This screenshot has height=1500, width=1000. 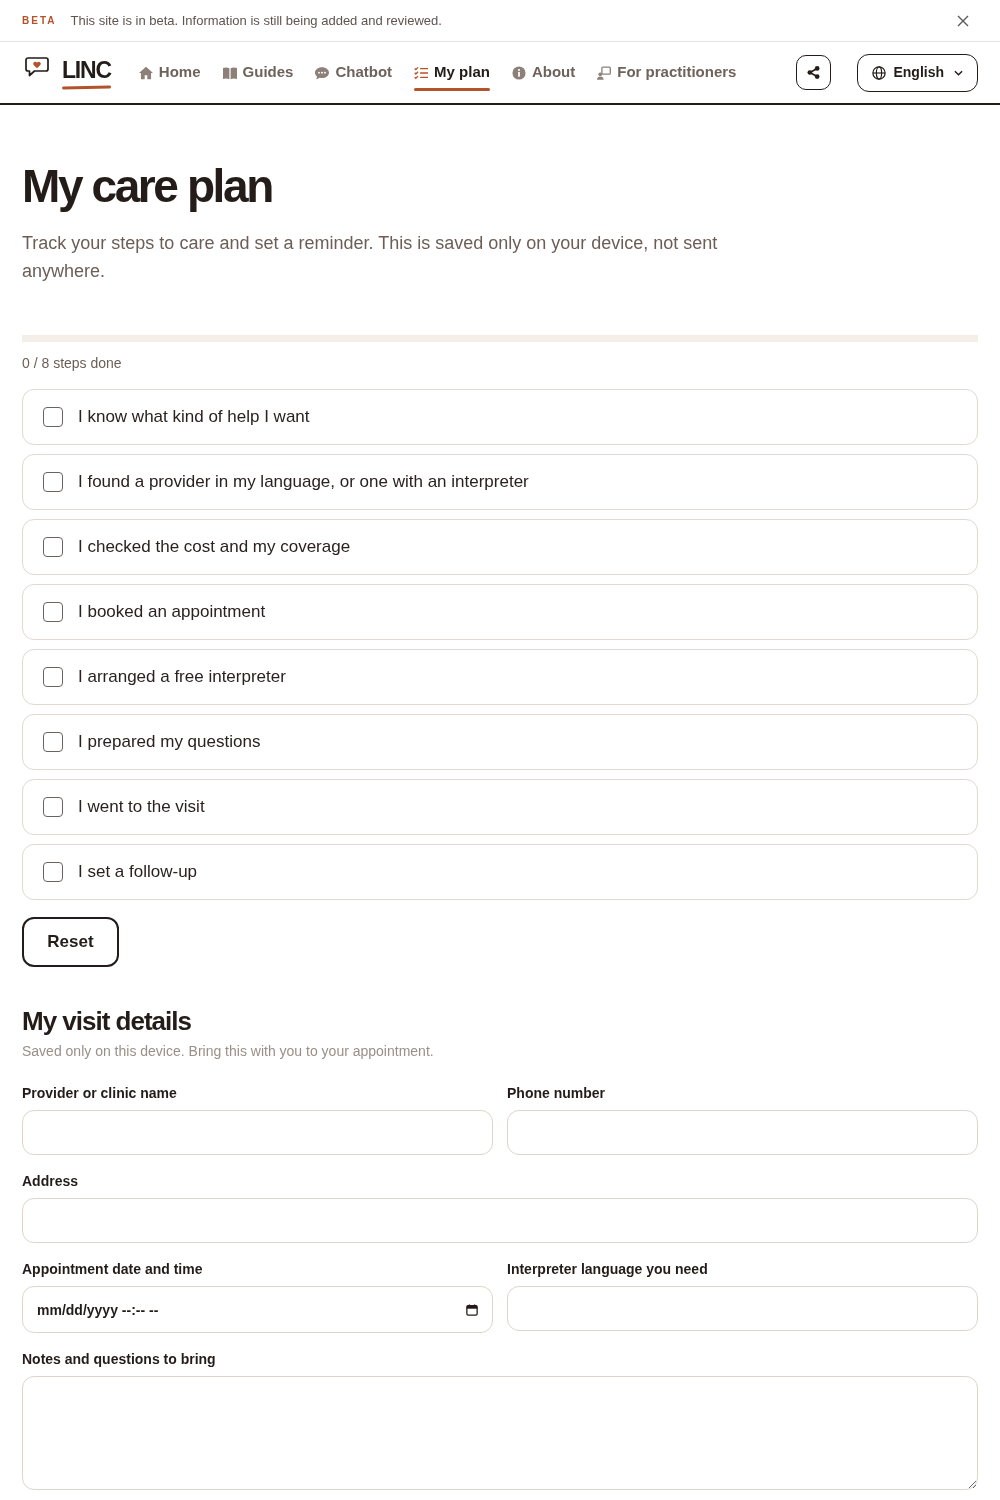 I want to click on checklist-item: I set a follow-up, so click(x=500, y=872).